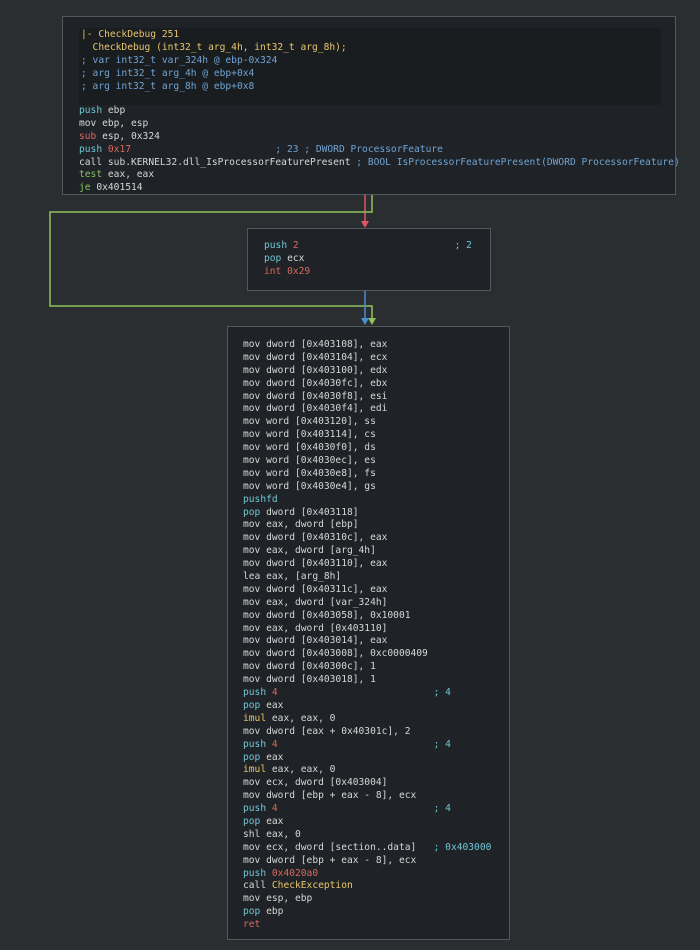 The image size is (700, 950). Describe the element at coordinates (327, 383) in the screenshot. I see `operands: dword [0x4030fc], ebx` at that location.